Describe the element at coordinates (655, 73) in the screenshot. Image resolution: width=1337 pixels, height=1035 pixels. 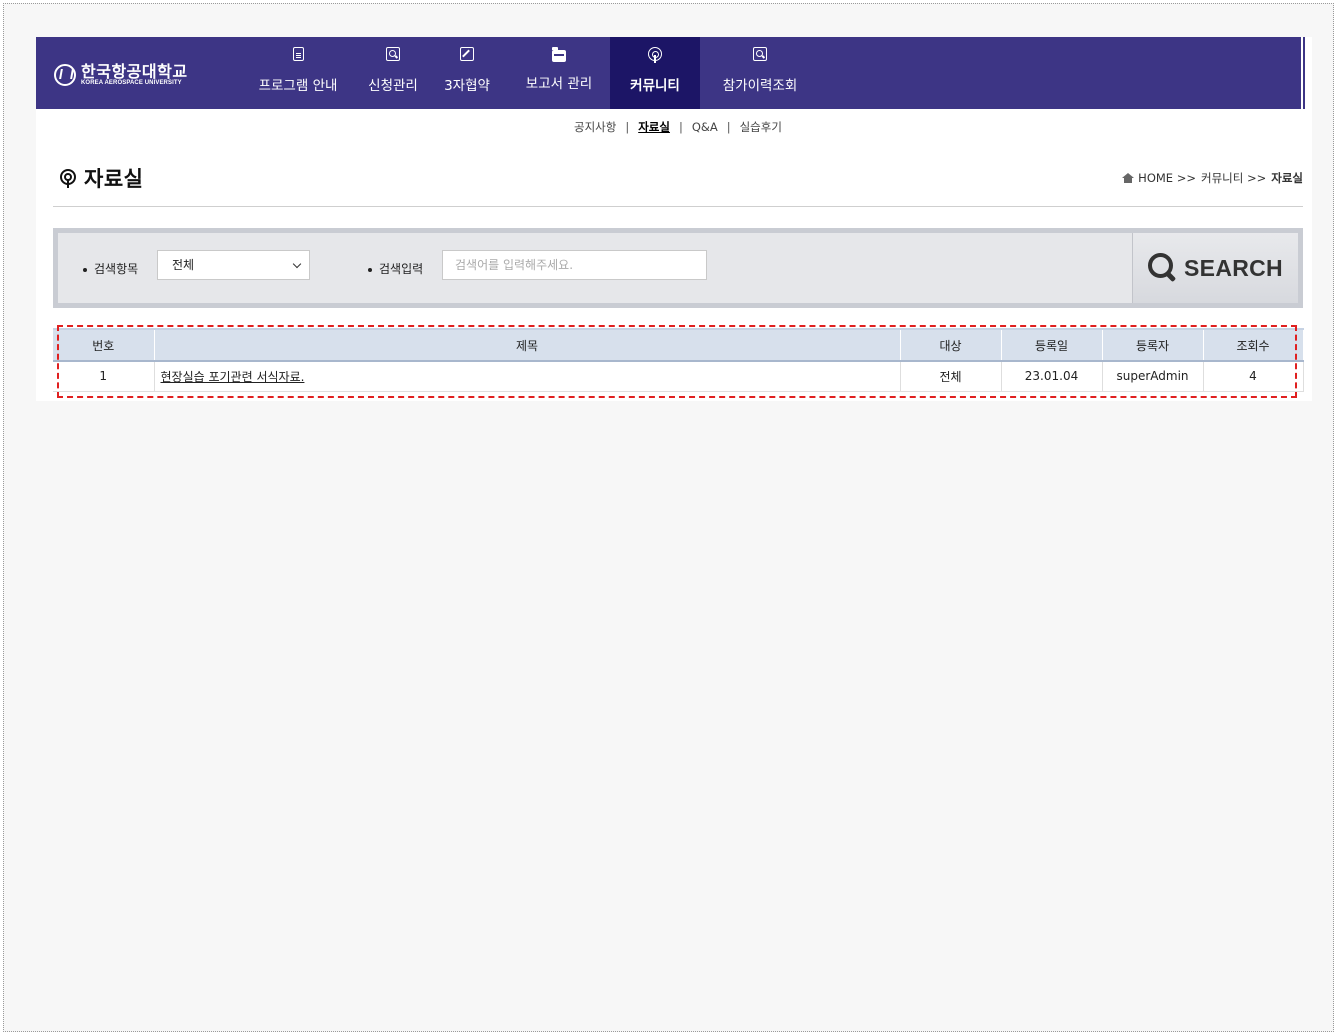
I see `menu-community: 커뮤니티` at that location.